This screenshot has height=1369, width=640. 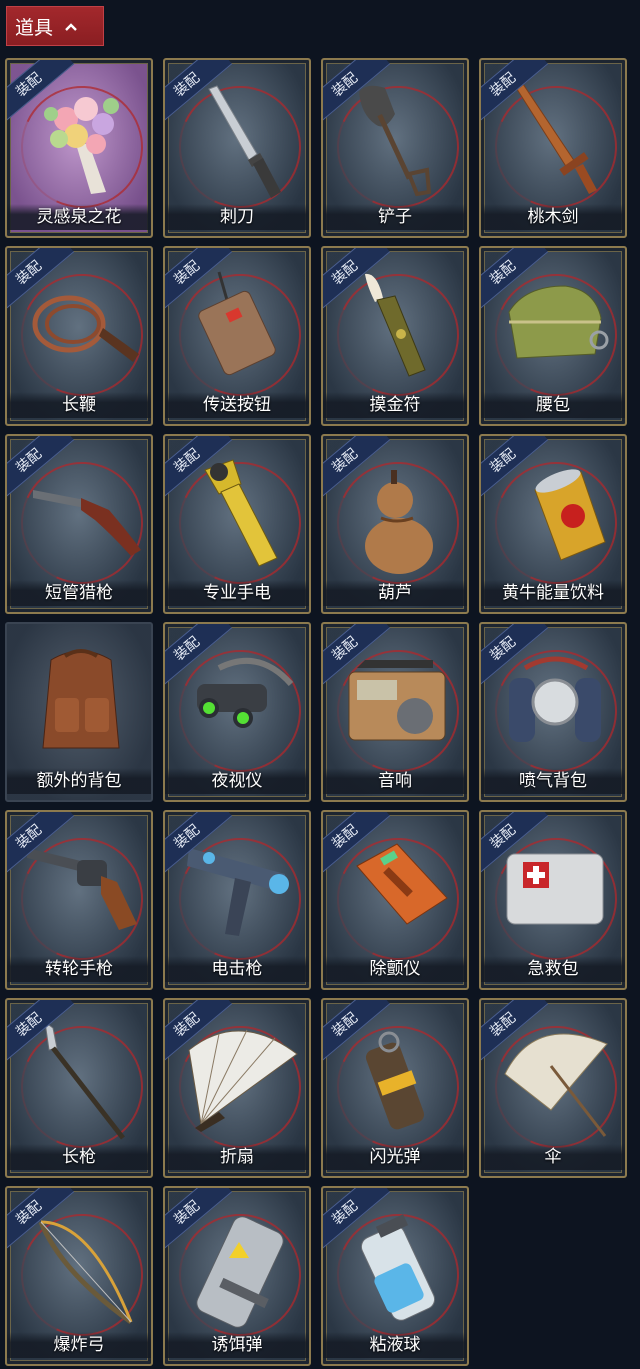 What do you see at coordinates (395, 217) in the screenshot?
I see `item-name: 铲子` at bounding box center [395, 217].